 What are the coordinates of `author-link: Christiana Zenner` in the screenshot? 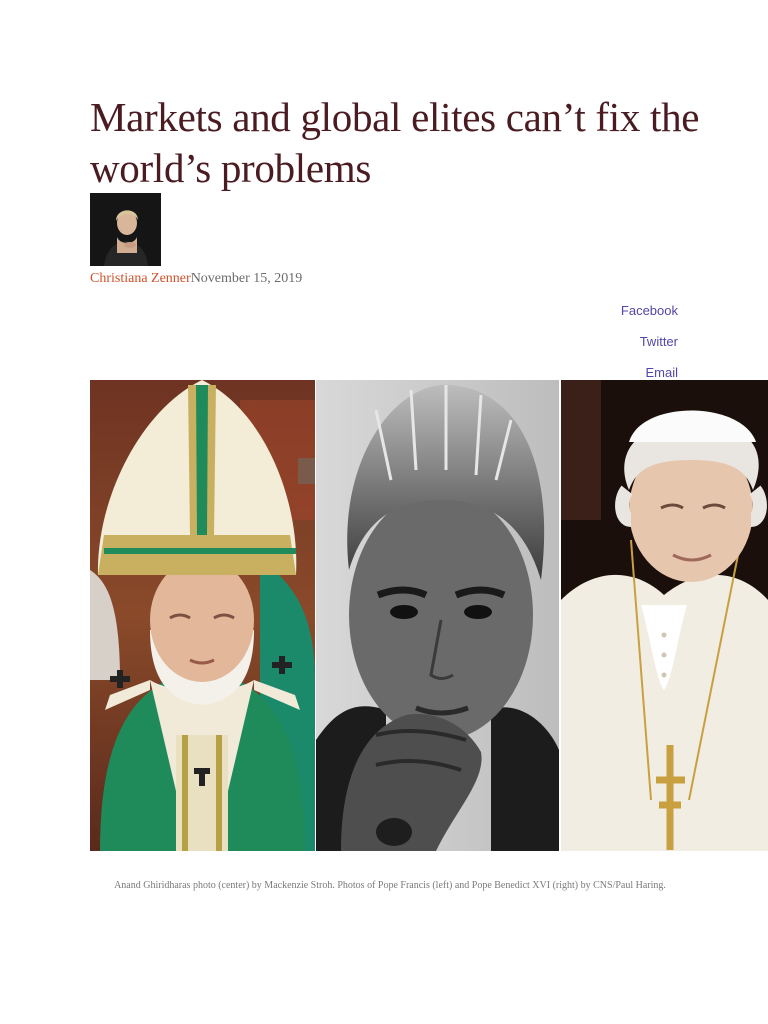 It's located at (140, 278).